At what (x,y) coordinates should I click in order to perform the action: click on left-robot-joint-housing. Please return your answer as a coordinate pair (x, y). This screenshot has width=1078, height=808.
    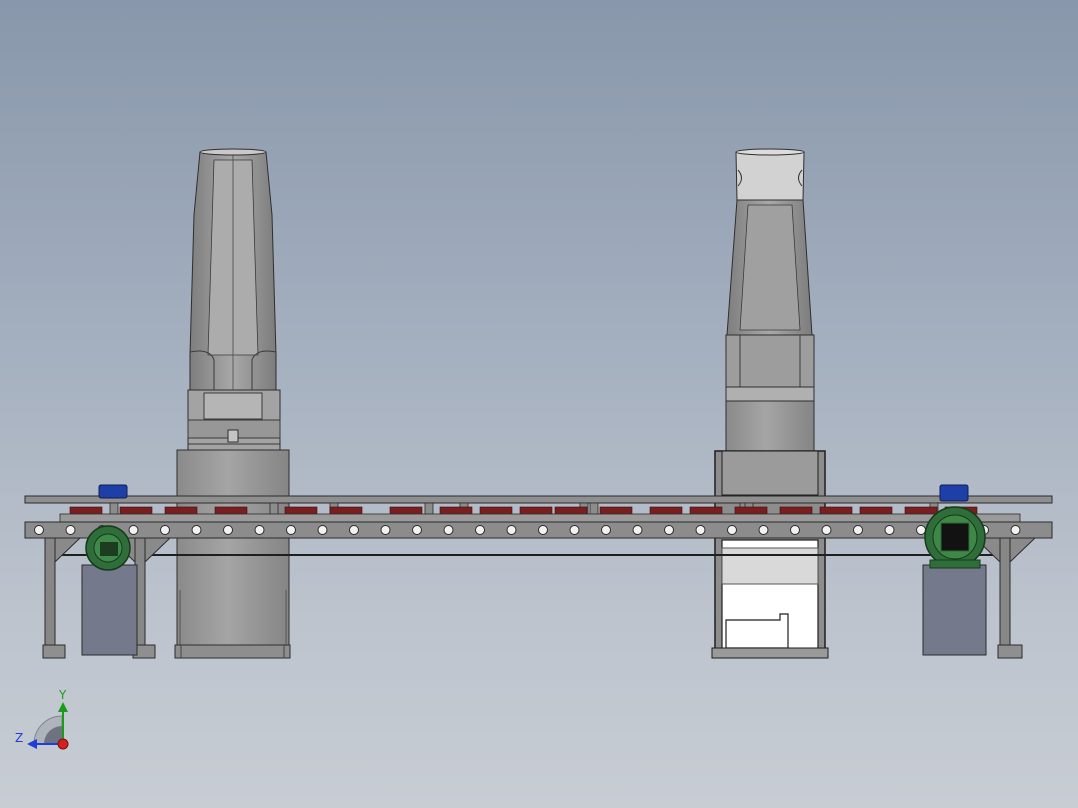
    Looking at the image, I should click on (234, 420).